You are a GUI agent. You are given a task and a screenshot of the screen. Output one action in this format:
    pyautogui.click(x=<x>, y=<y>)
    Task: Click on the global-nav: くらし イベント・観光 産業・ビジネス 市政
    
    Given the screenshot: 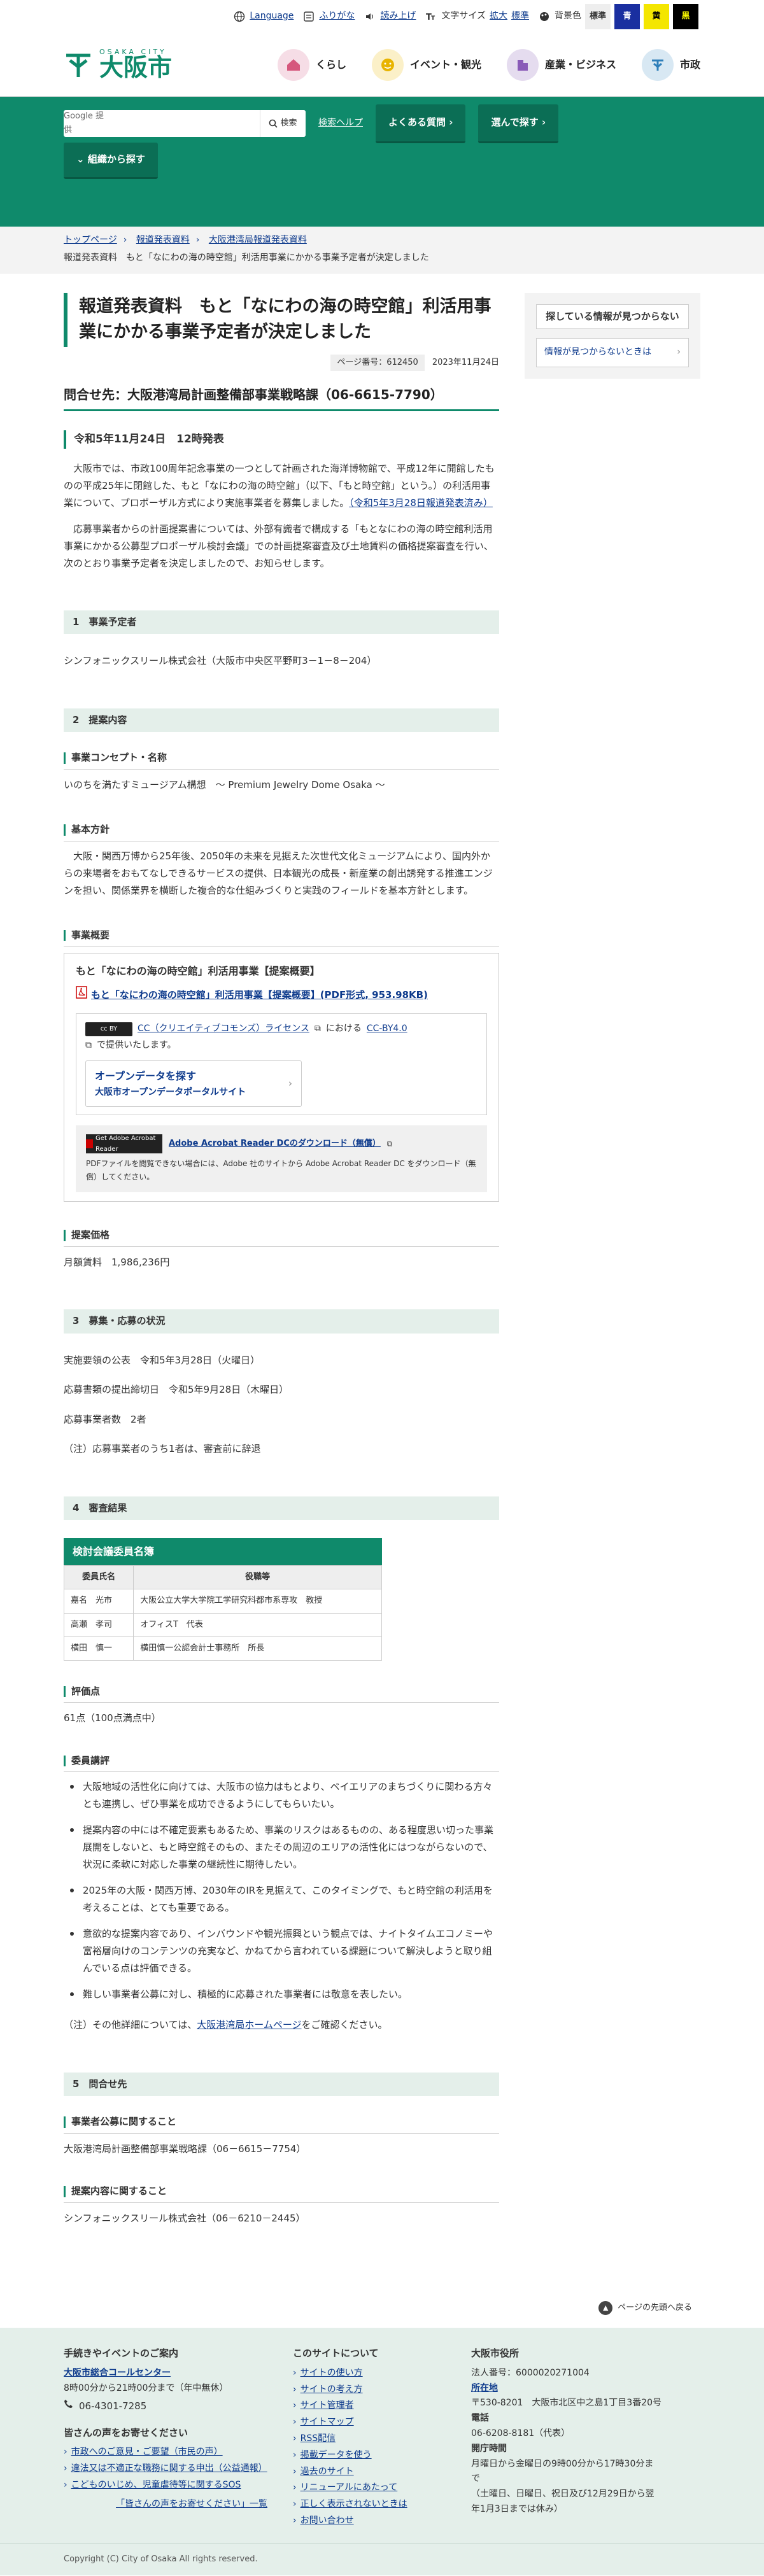 What is the action you would take?
    pyautogui.click(x=489, y=65)
    